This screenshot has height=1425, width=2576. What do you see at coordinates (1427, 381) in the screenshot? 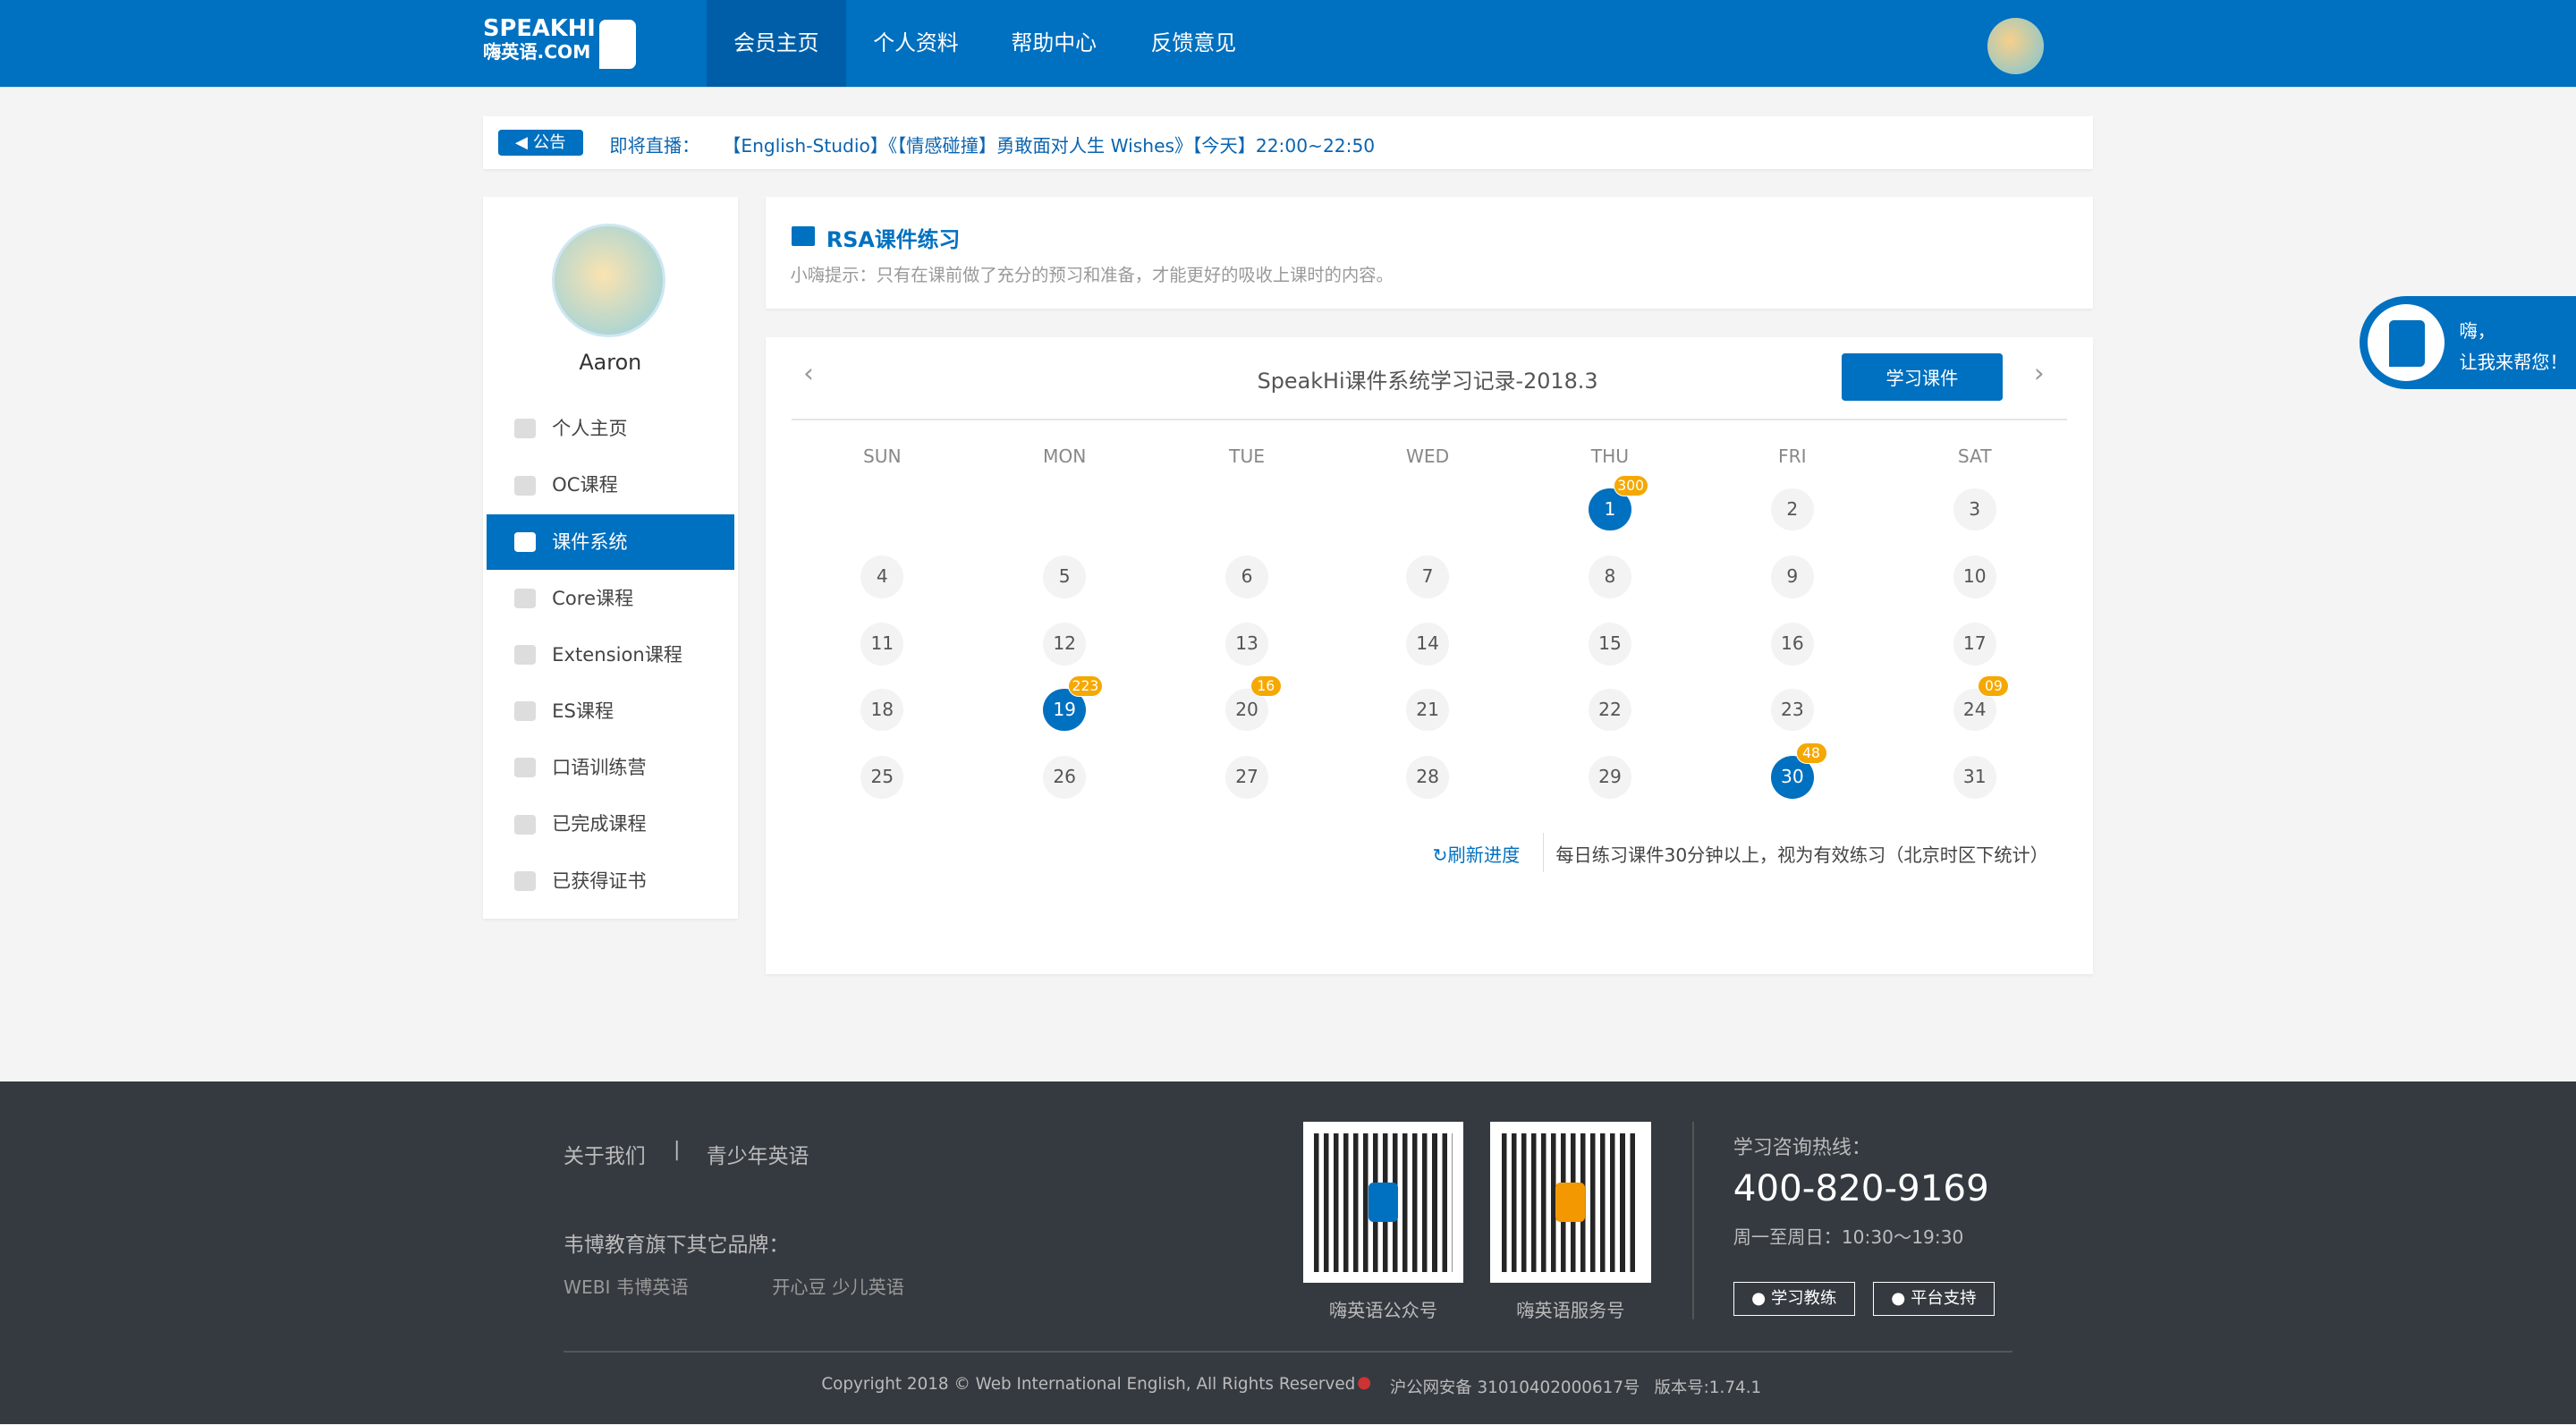
I see `calendar-title: SpeakHi课件系统学习记录-2018.3` at bounding box center [1427, 381].